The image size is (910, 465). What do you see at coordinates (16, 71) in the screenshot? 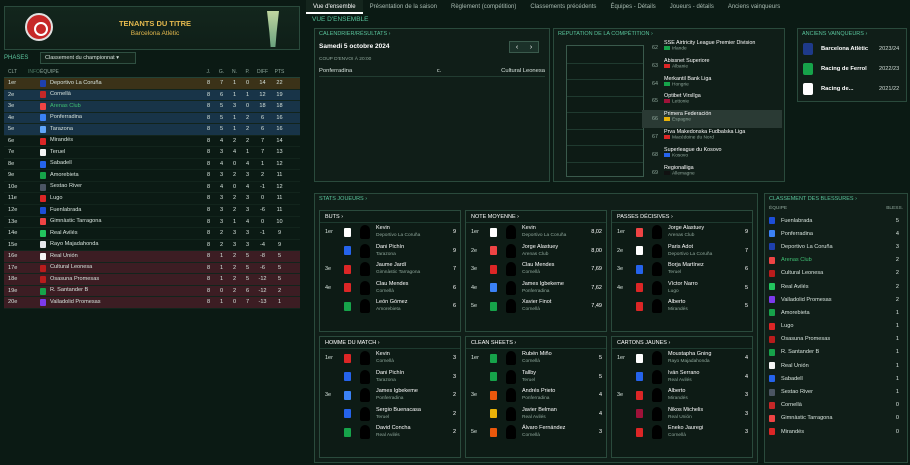
I see `col-pos: CLT` at bounding box center [16, 71].